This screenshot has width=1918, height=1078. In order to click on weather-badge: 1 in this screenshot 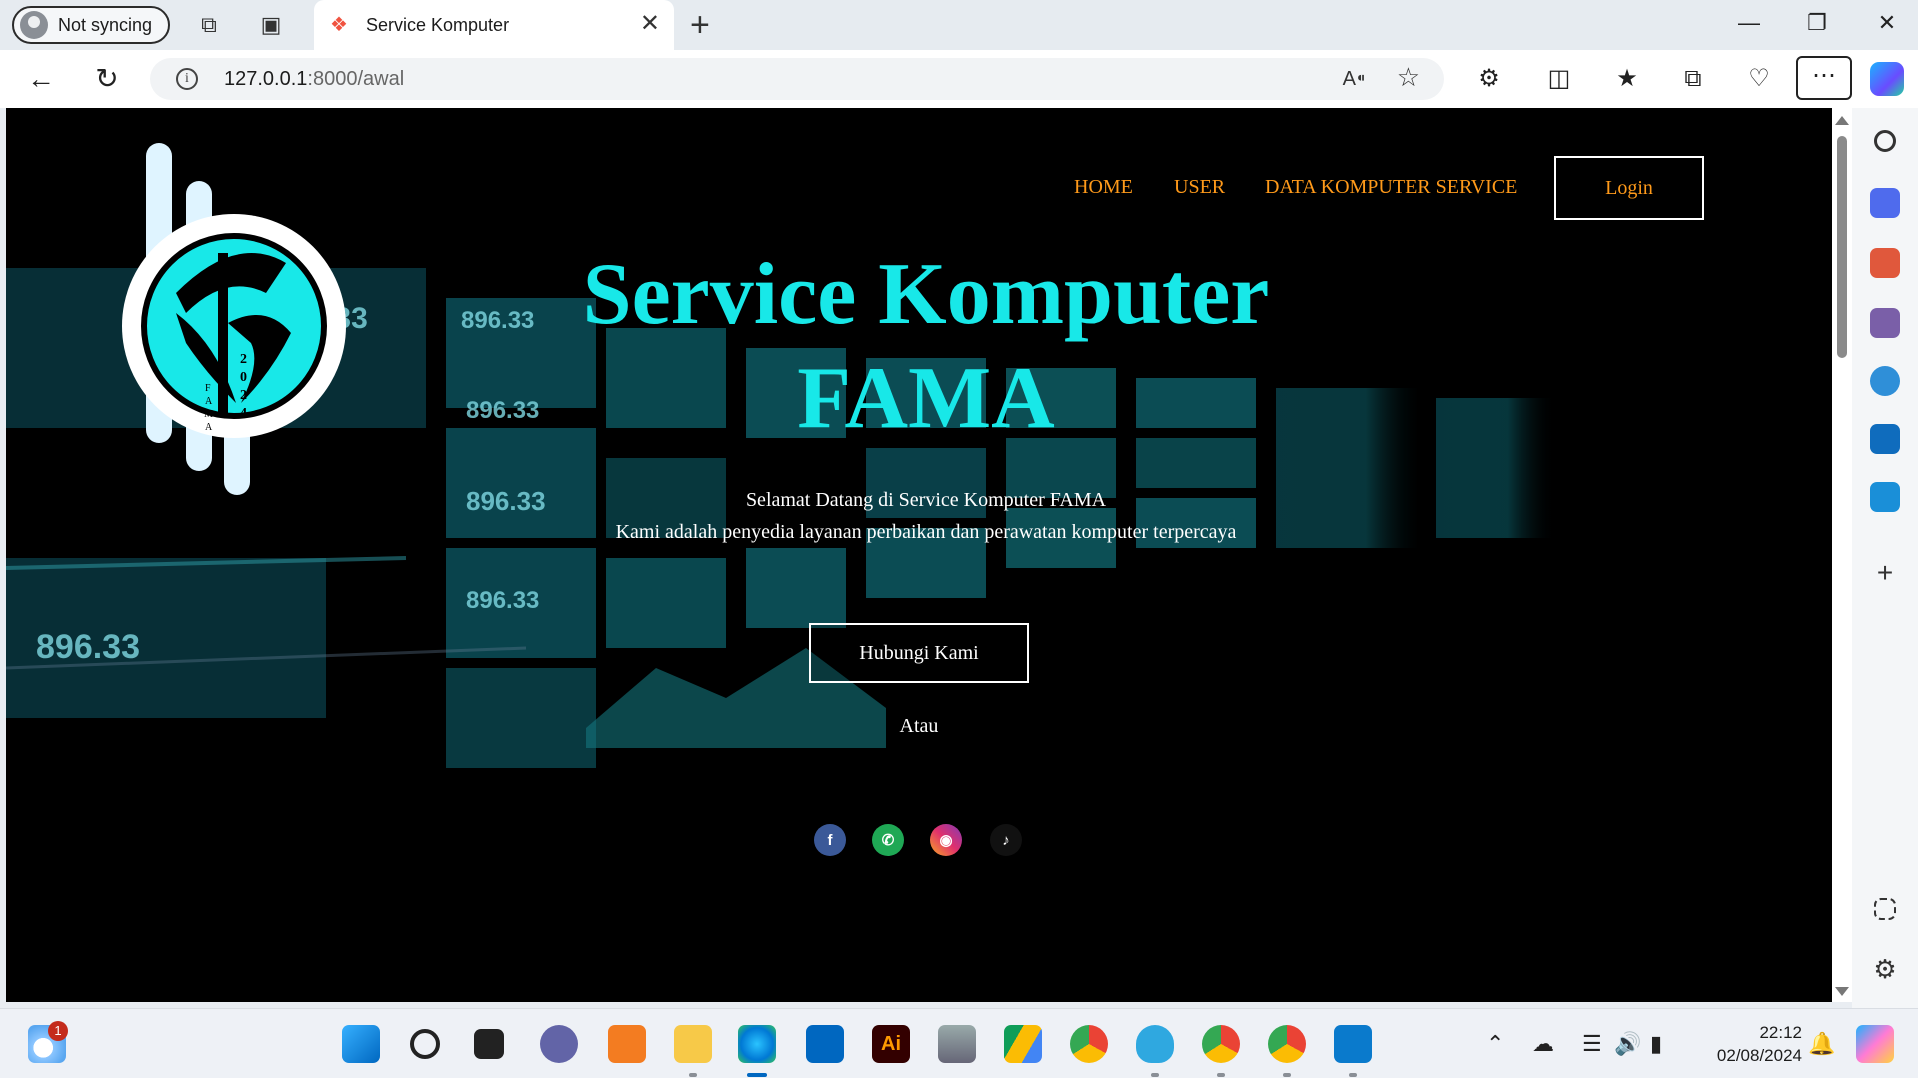, I will do `click(58, 1031)`.